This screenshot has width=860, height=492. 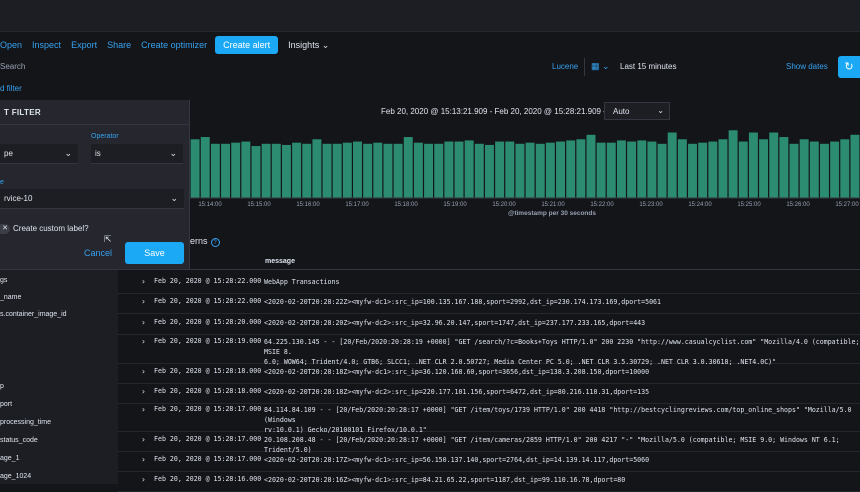 What do you see at coordinates (25, 422) in the screenshot?
I see `sidebar-field: processing_time` at bounding box center [25, 422].